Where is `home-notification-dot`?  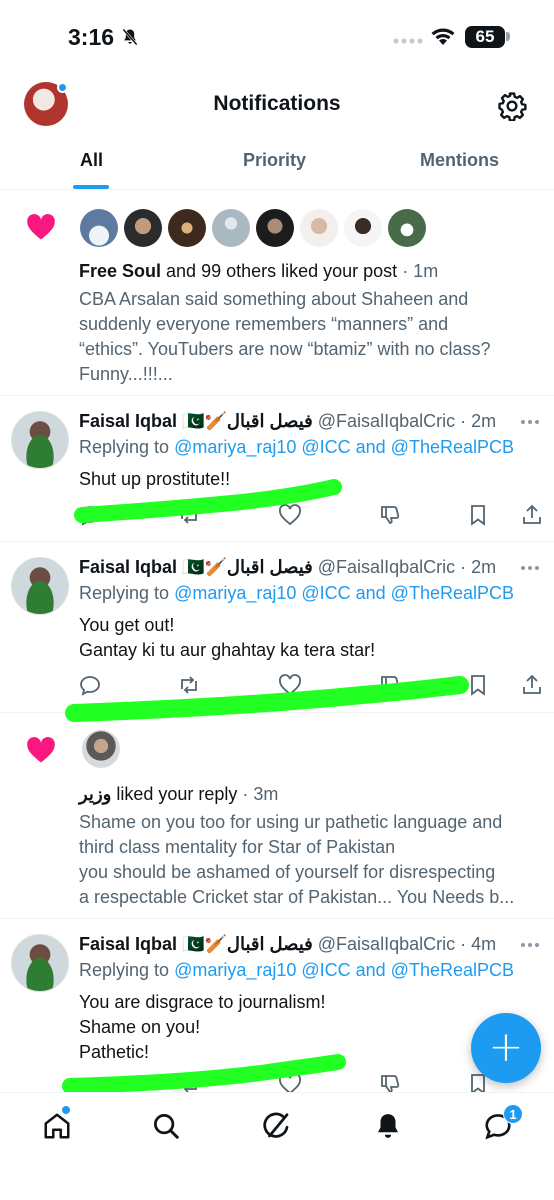 home-notification-dot is located at coordinates (66, 1110).